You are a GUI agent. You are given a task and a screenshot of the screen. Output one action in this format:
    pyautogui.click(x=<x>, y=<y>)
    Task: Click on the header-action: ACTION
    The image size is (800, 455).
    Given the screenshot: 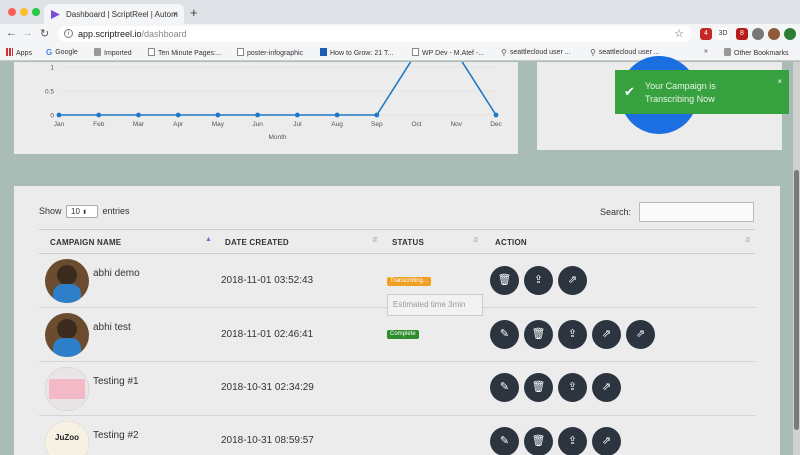 What is the action you would take?
    pyautogui.click(x=511, y=242)
    